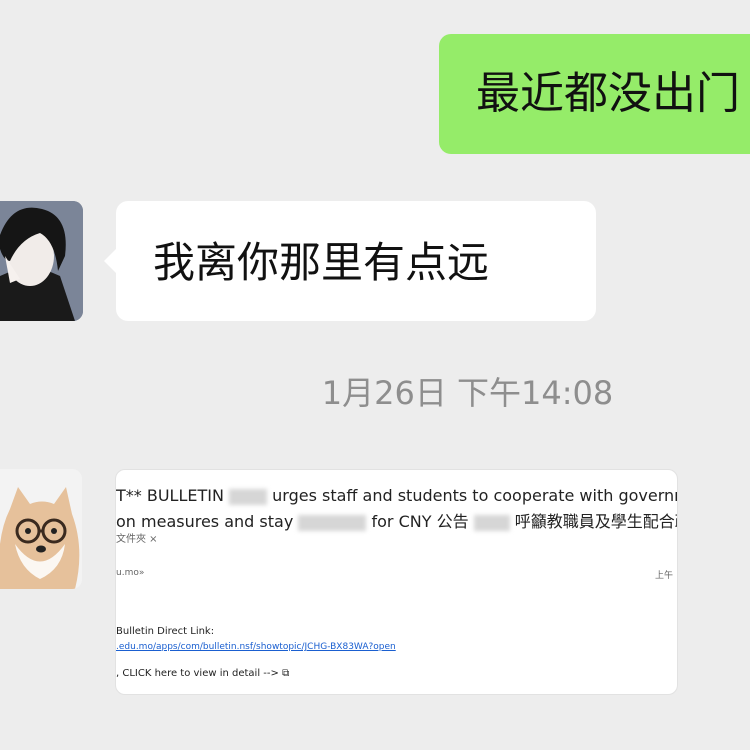  I want to click on copy-icon: ⧉, so click(286, 673).